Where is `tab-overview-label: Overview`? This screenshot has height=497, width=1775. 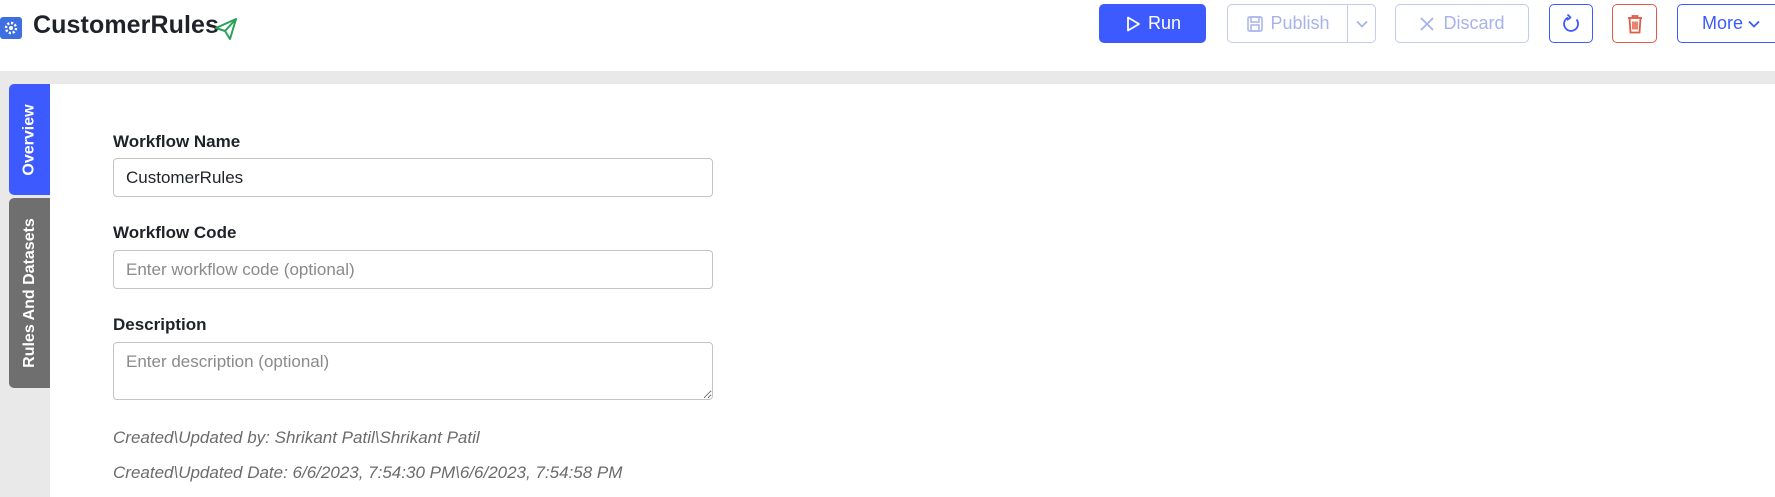
tab-overview-label: Overview is located at coordinates (29, 139).